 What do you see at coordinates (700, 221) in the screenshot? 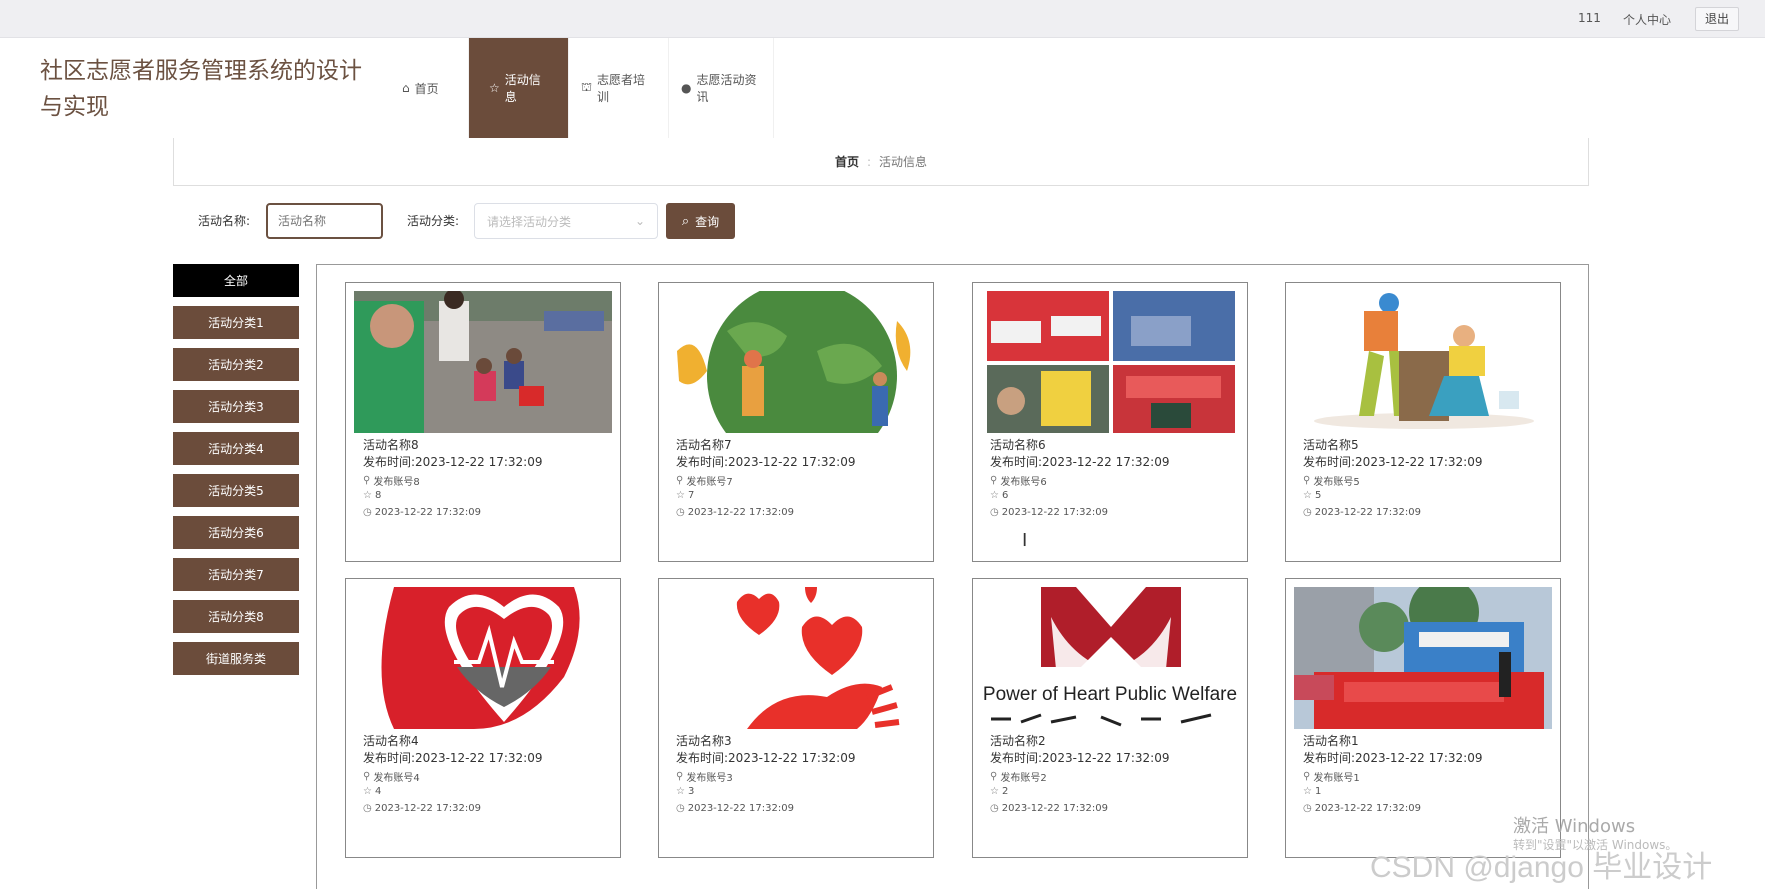
I see `query-button: ⌕ 查询` at bounding box center [700, 221].